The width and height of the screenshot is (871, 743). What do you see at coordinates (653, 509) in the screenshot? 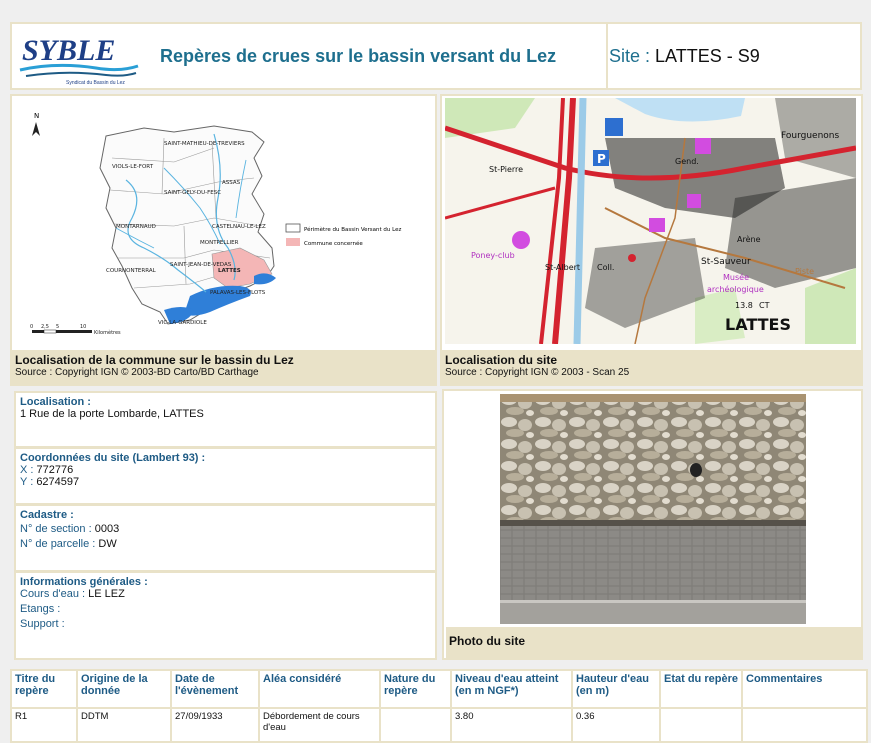
I see `site-photo` at bounding box center [653, 509].